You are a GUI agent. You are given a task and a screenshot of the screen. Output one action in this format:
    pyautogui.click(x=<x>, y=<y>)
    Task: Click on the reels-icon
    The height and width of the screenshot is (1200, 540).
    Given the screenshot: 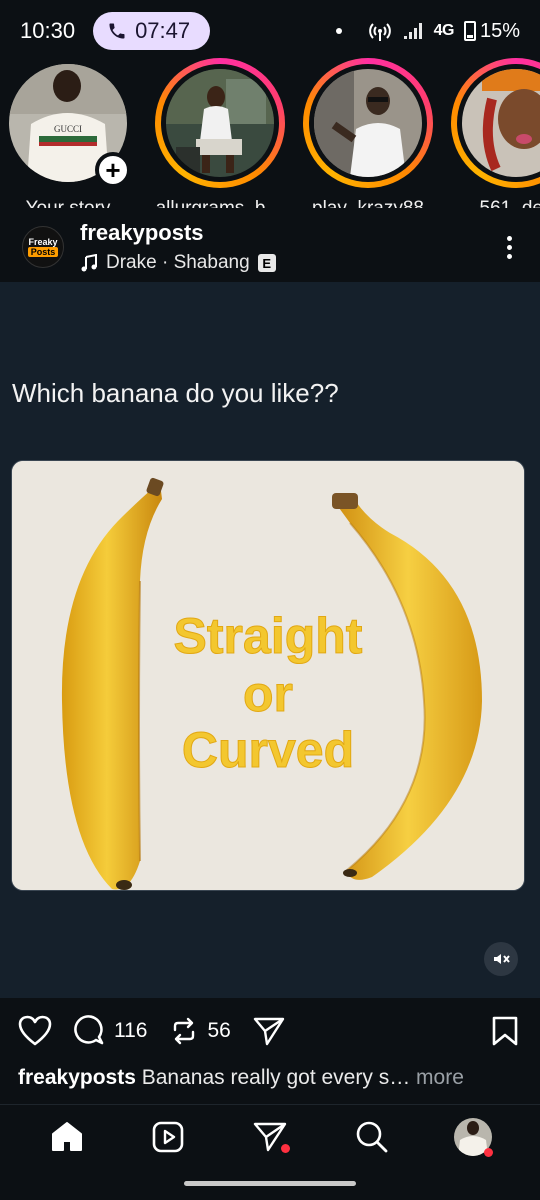 What is the action you would take?
    pyautogui.click(x=168, y=1136)
    